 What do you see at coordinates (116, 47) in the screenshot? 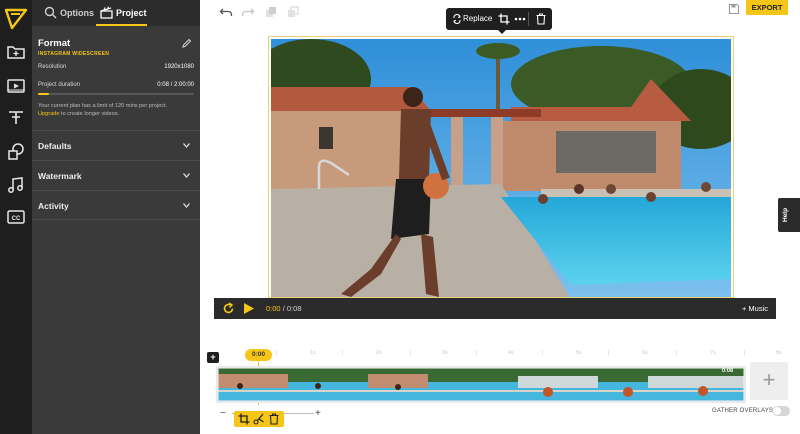
I see `format-block: Format INSTAGRAM WIDESCREEN` at bounding box center [116, 47].